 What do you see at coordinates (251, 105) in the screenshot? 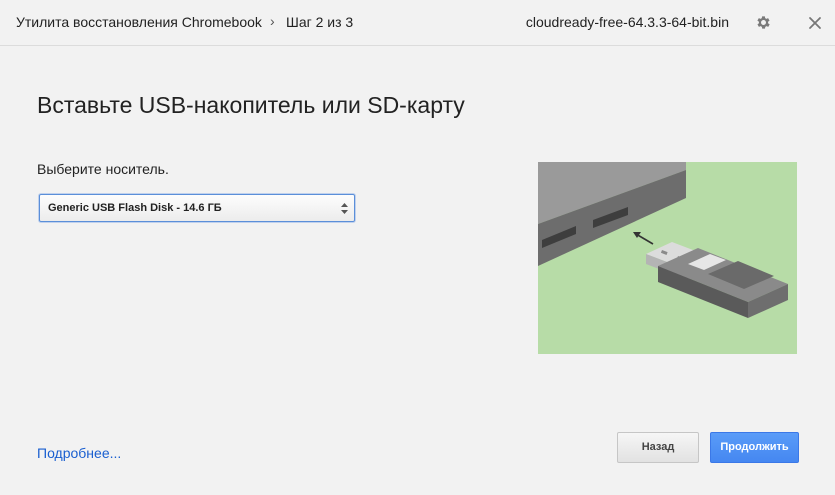
I see `page-title: Вставьте USB-накопитель или SD-карту` at bounding box center [251, 105].